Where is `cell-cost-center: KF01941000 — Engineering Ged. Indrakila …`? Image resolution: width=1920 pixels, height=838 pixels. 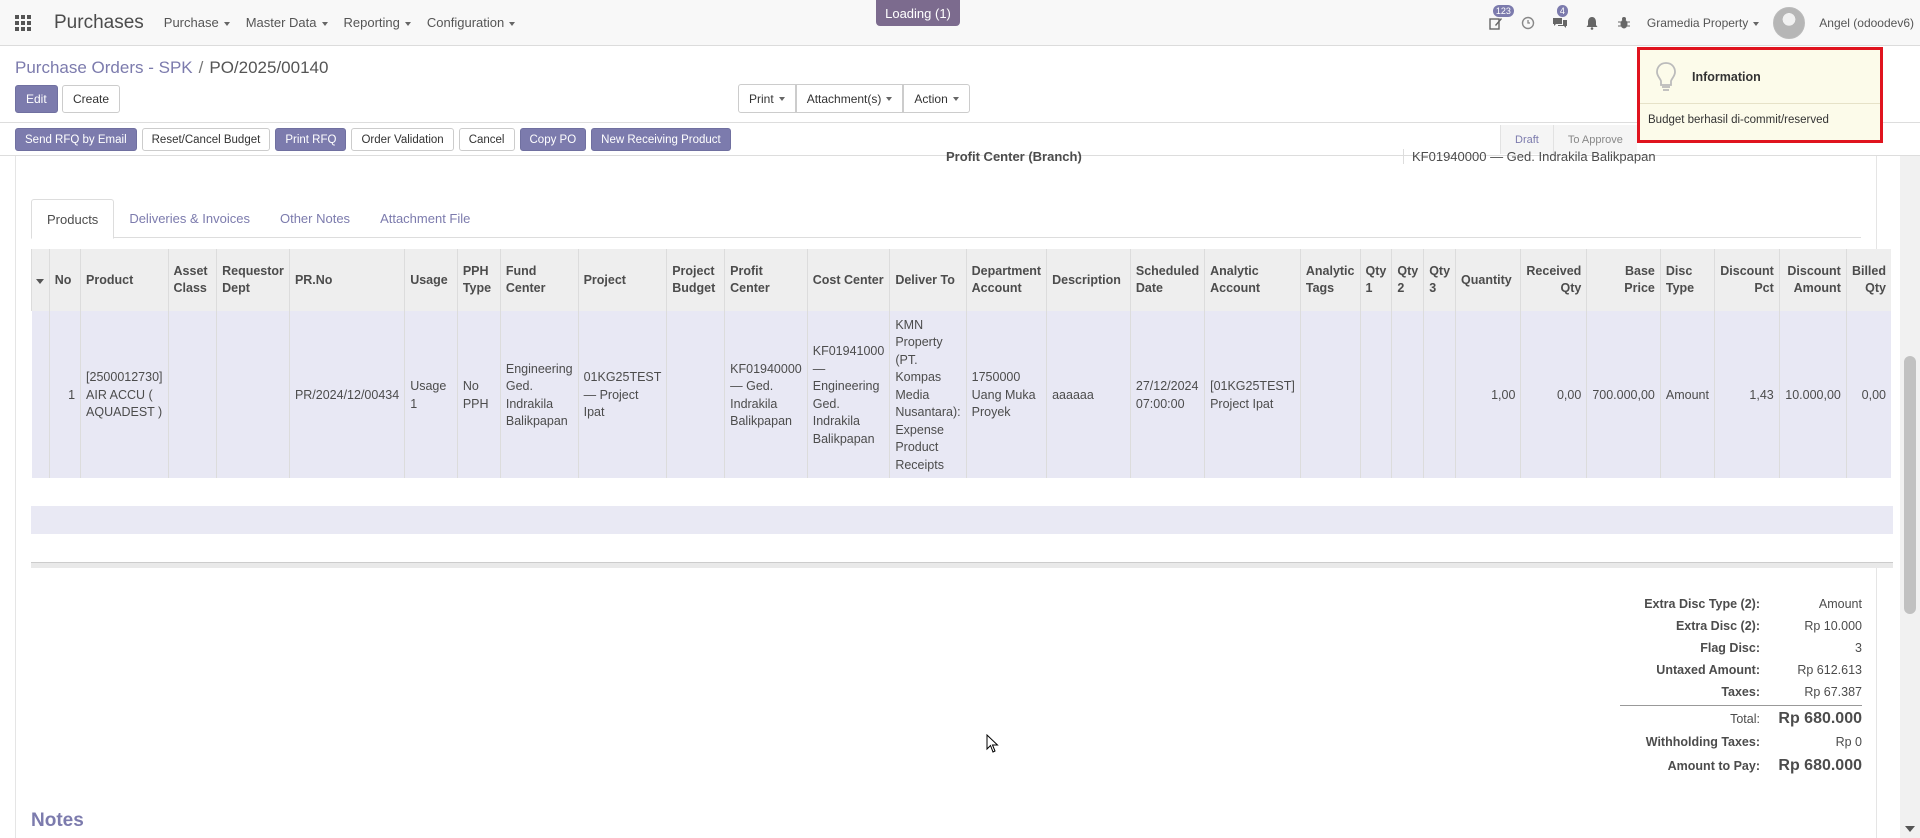 cell-cost-center: KF01941000 — Engineering Ged. Indrakila … is located at coordinates (848, 395).